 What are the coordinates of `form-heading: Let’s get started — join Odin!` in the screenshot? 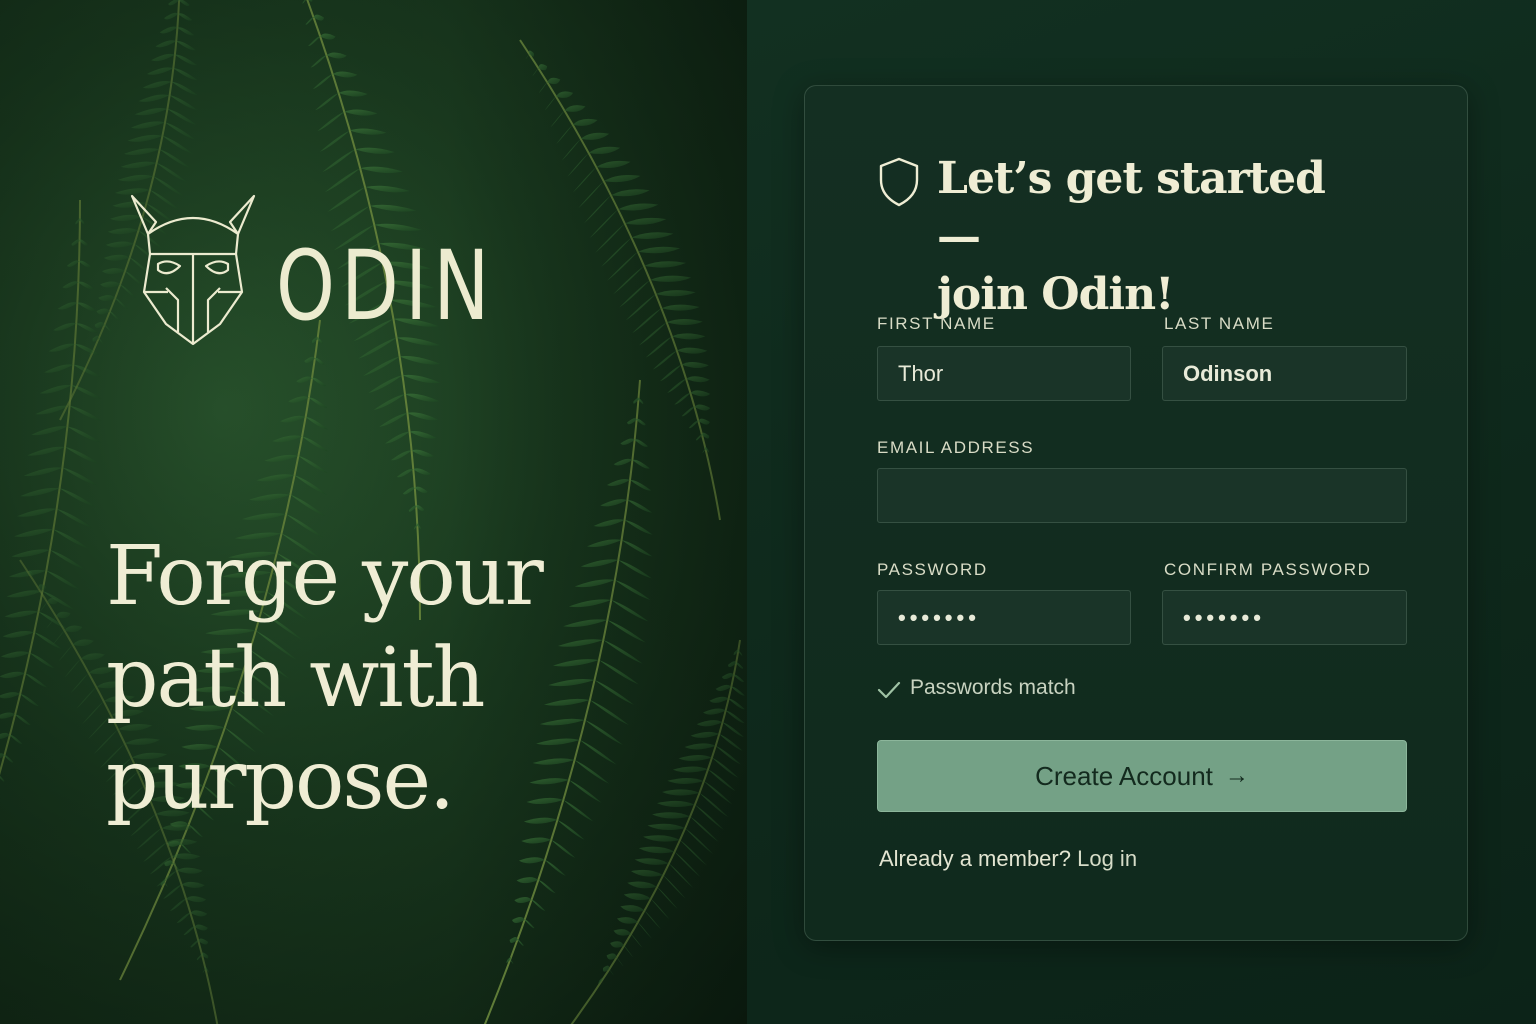 It's located at (1147, 237).